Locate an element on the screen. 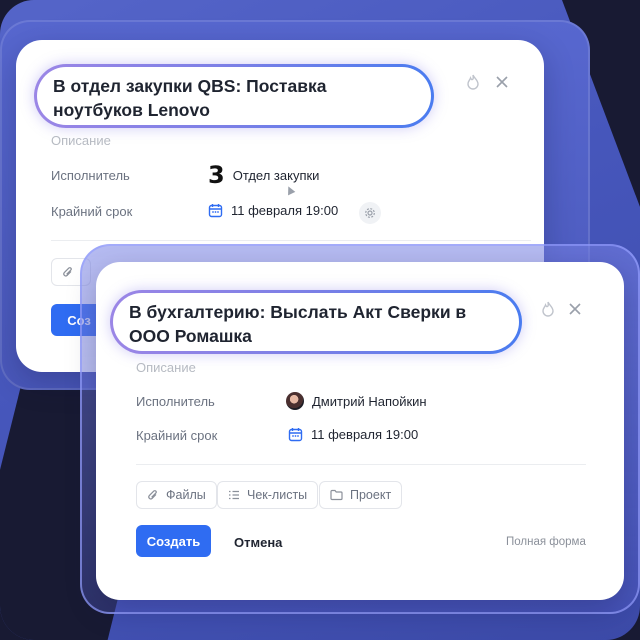 The height and width of the screenshot is (640, 640). department-logo: 3 is located at coordinates (216, 175).